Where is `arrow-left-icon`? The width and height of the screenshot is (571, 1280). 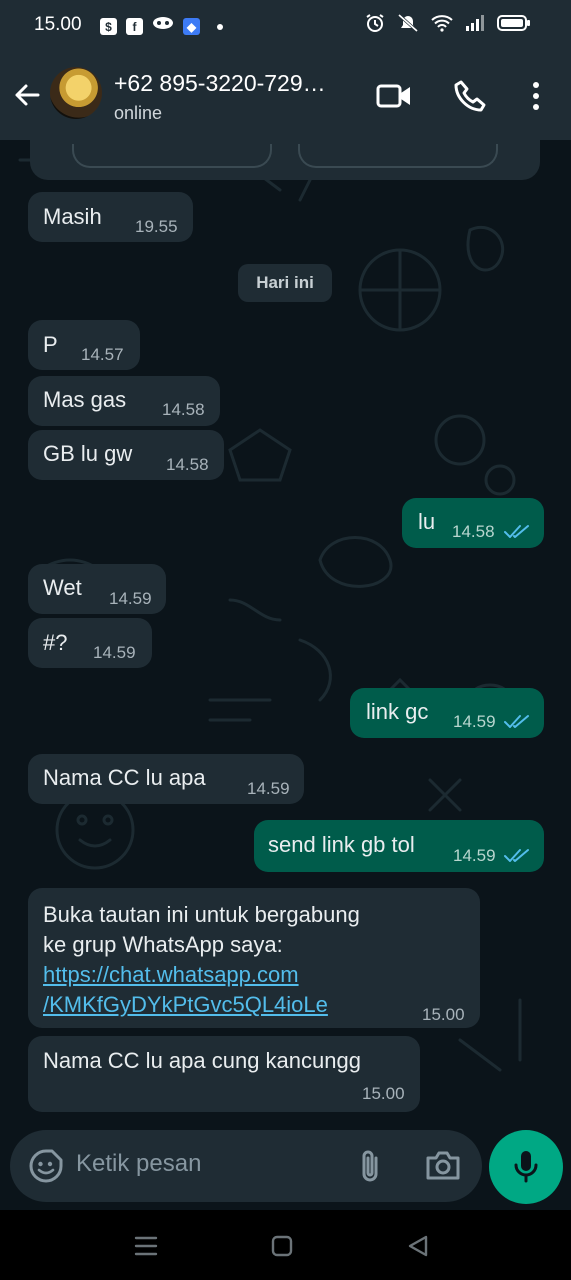 arrow-left-icon is located at coordinates (27, 95).